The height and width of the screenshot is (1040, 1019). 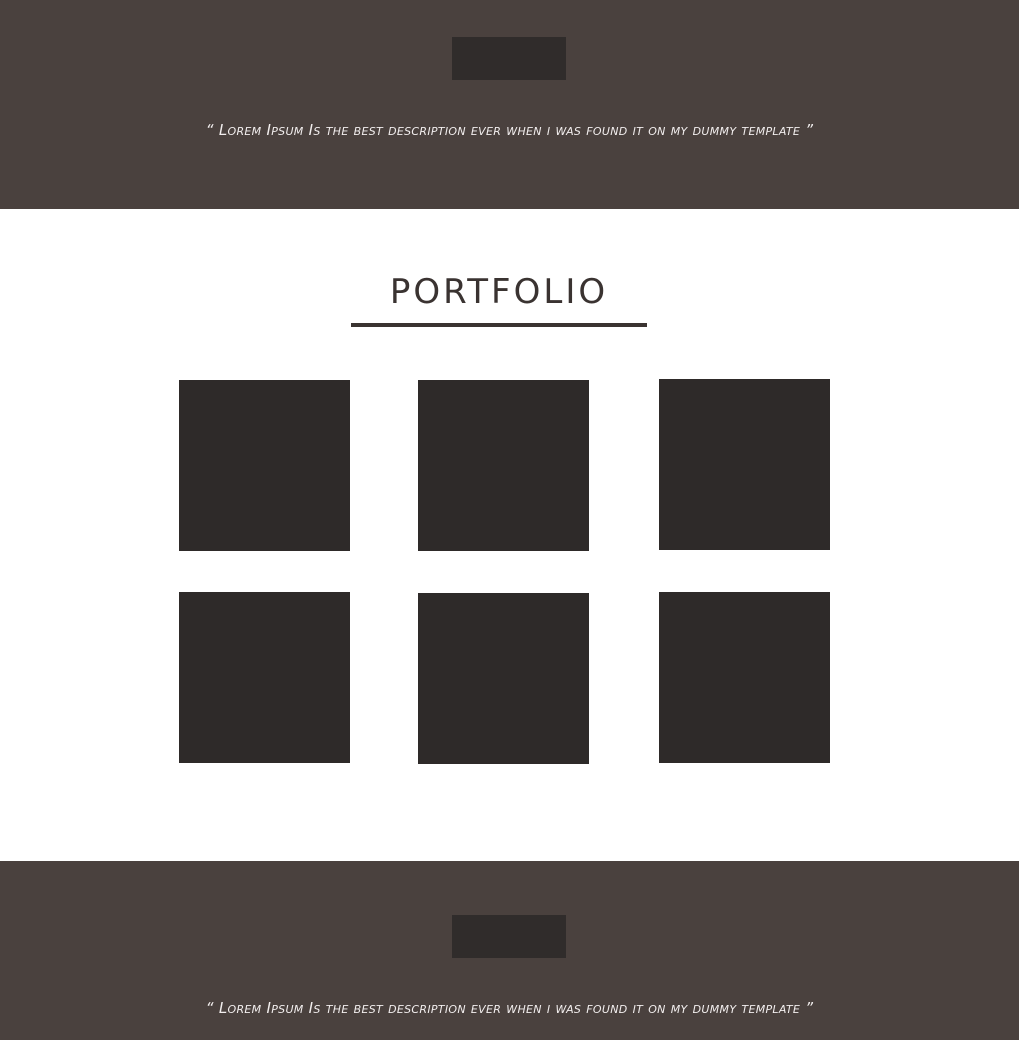 What do you see at coordinates (499, 325) in the screenshot?
I see `portfolio-title-underline` at bounding box center [499, 325].